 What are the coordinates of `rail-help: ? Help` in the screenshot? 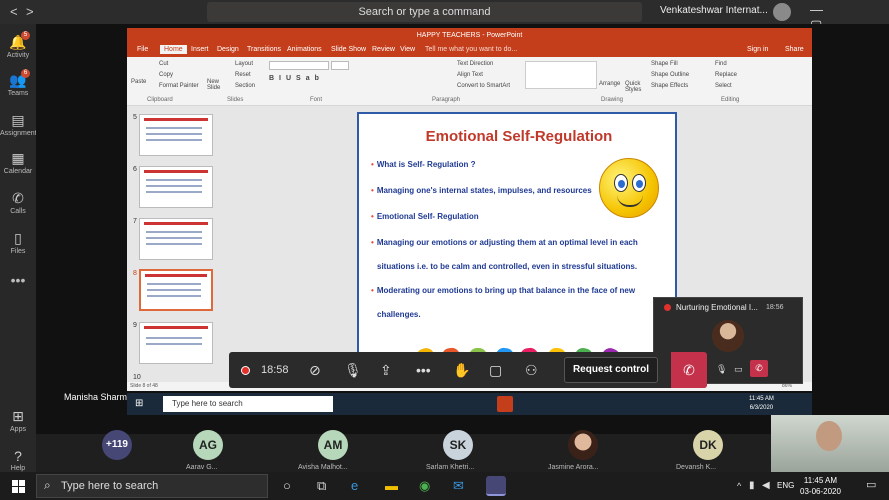 It's located at (18, 460).